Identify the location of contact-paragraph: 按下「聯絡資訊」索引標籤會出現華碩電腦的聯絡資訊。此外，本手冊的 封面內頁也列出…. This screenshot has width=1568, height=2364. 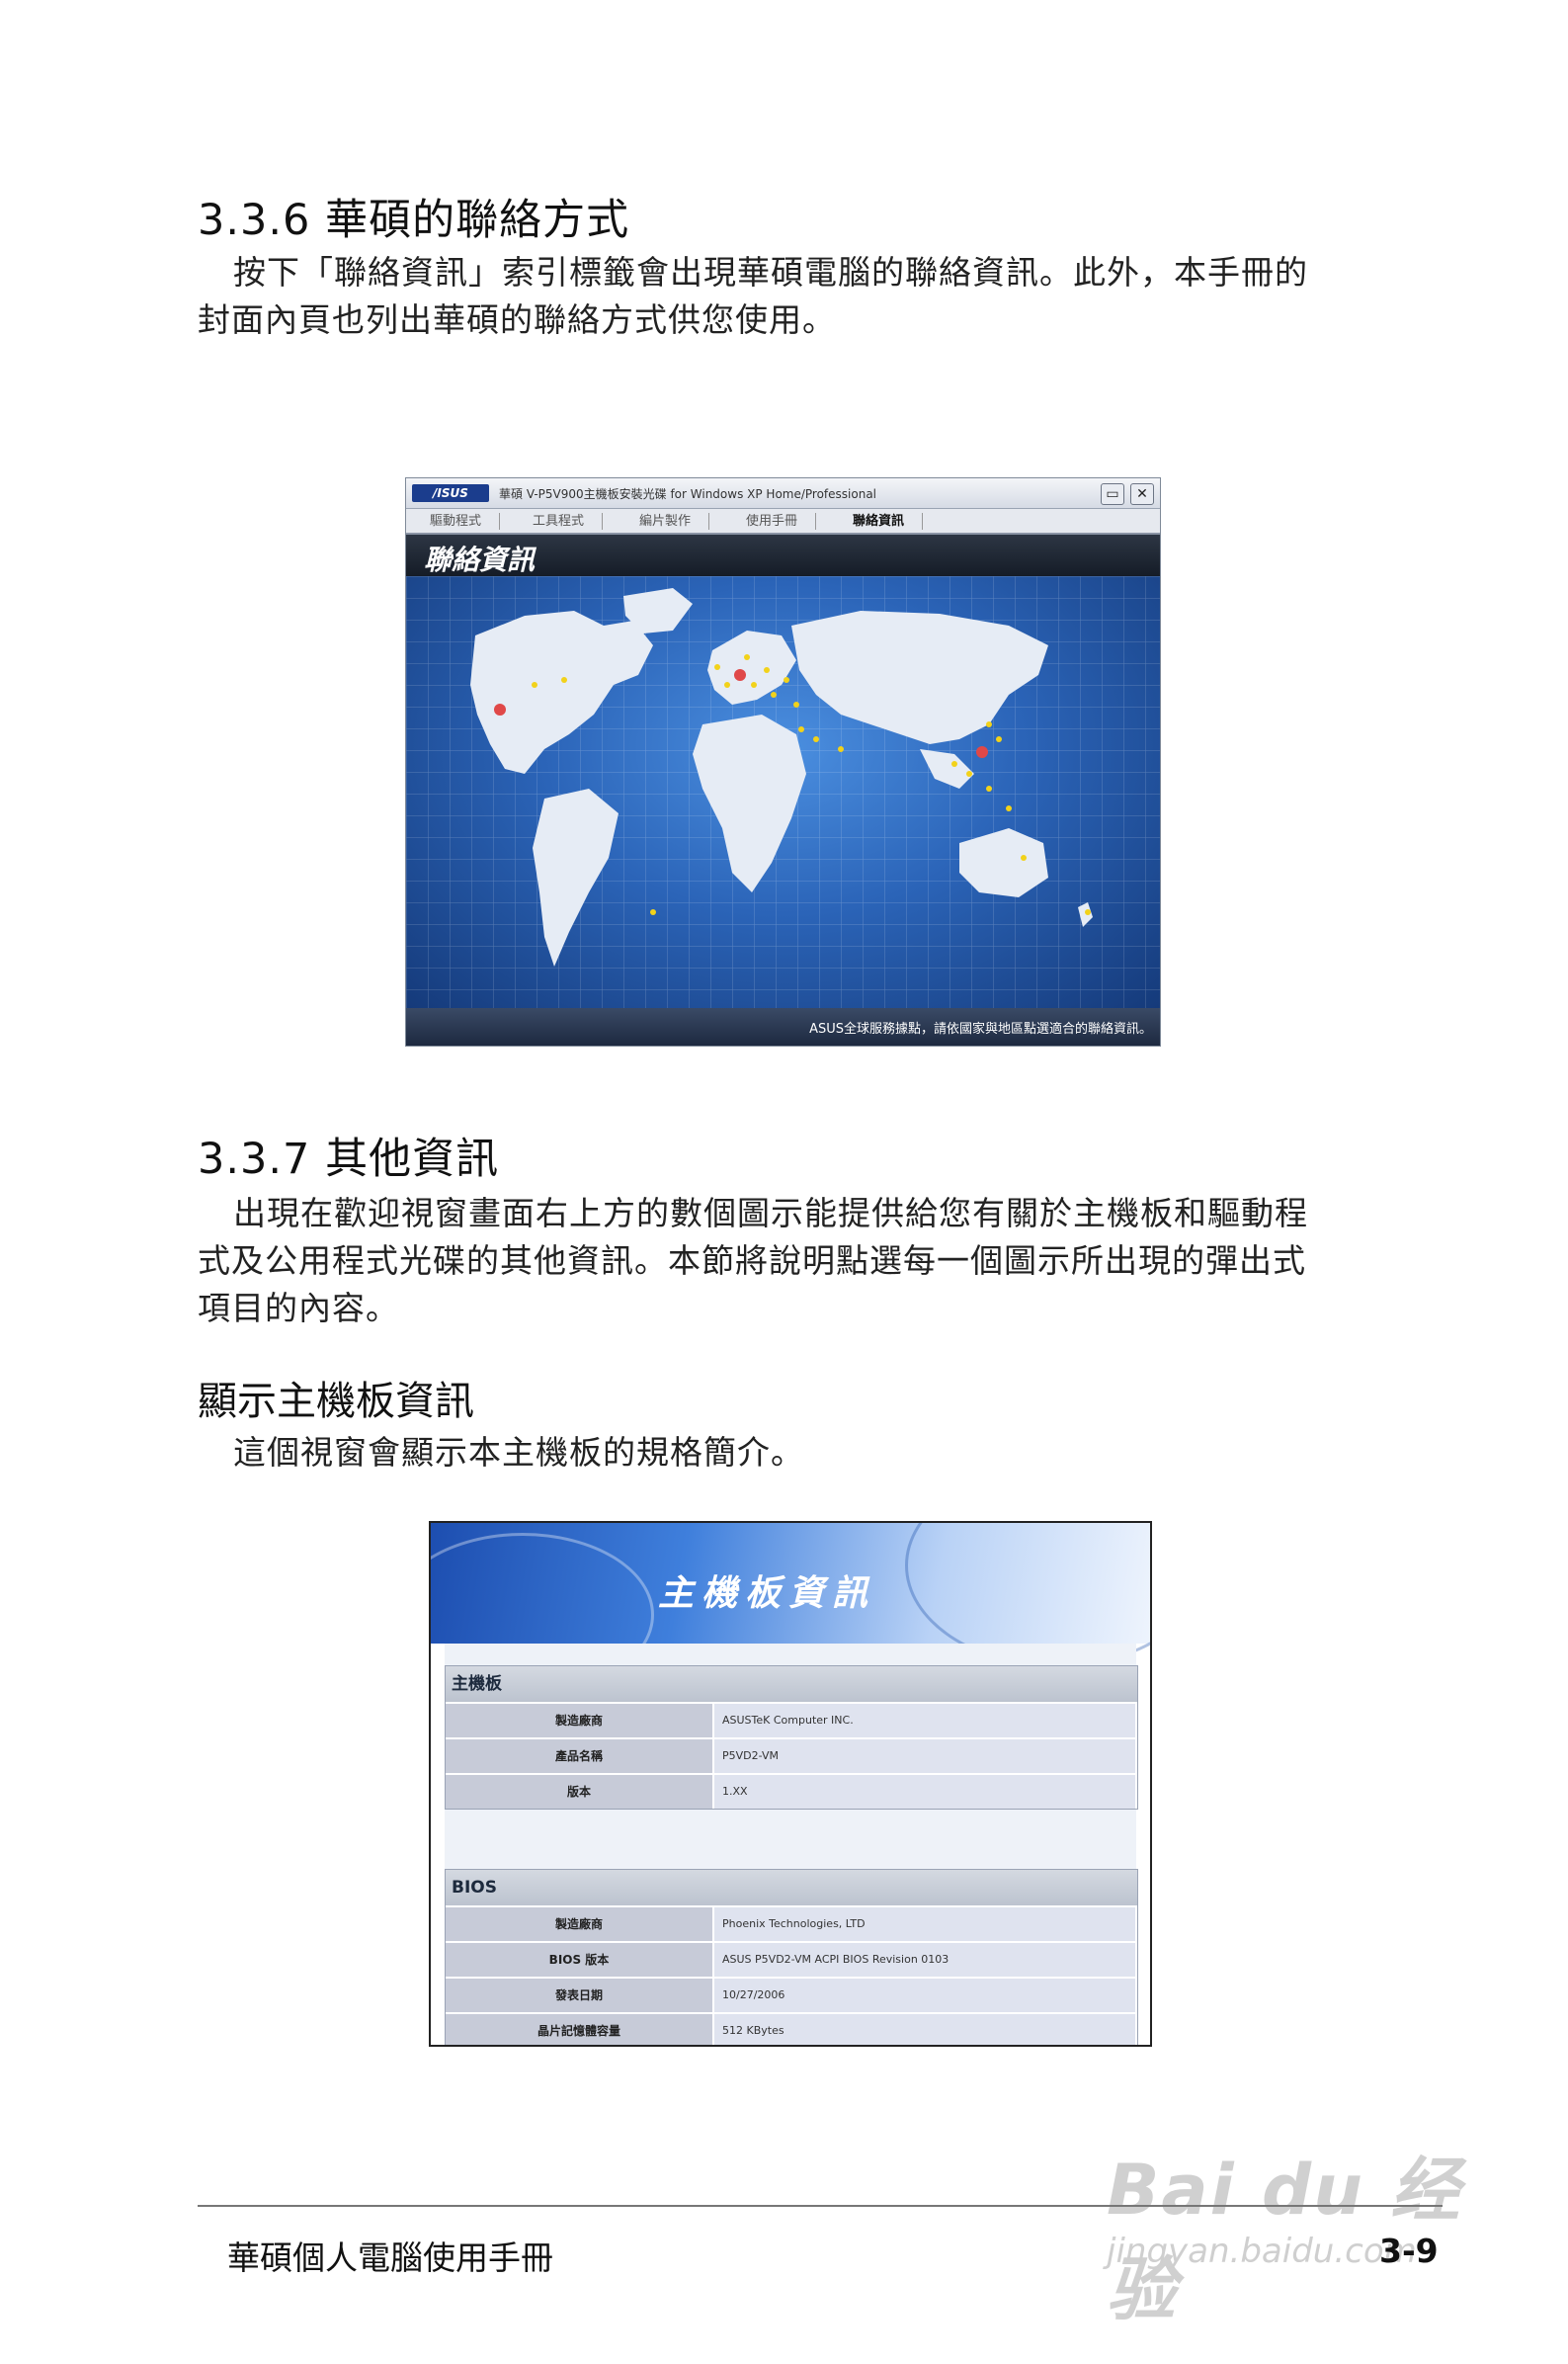
(753, 296).